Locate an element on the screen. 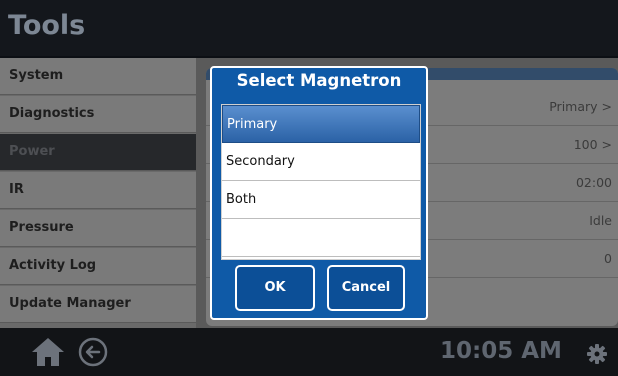 The height and width of the screenshot is (376, 618). dialog-title: Select Magnetron is located at coordinates (319, 80).